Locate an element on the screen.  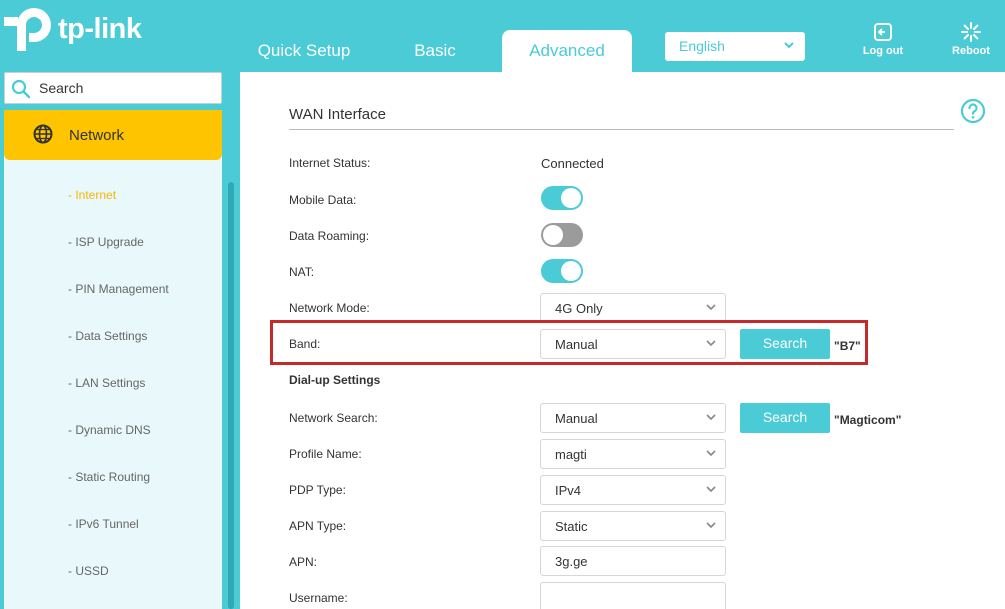
tab-basic: Basic is located at coordinates (435, 51).